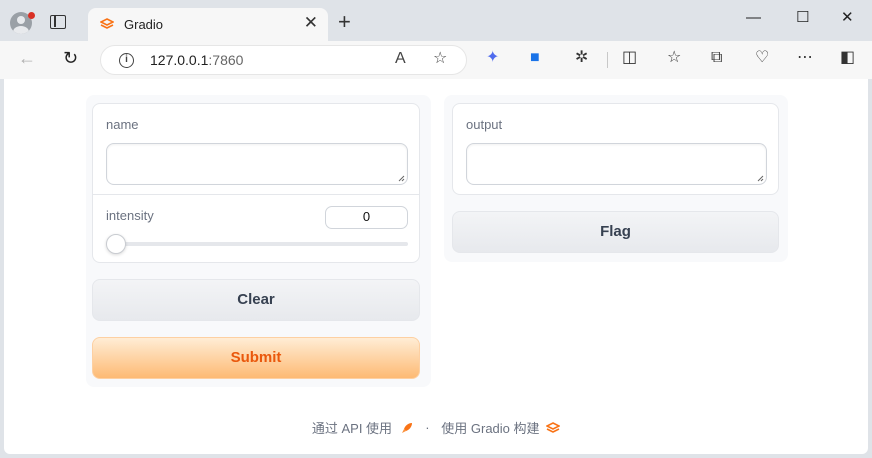  I want to click on address-bar: i 127.0.0.1:7860 A ☆, so click(283, 60).